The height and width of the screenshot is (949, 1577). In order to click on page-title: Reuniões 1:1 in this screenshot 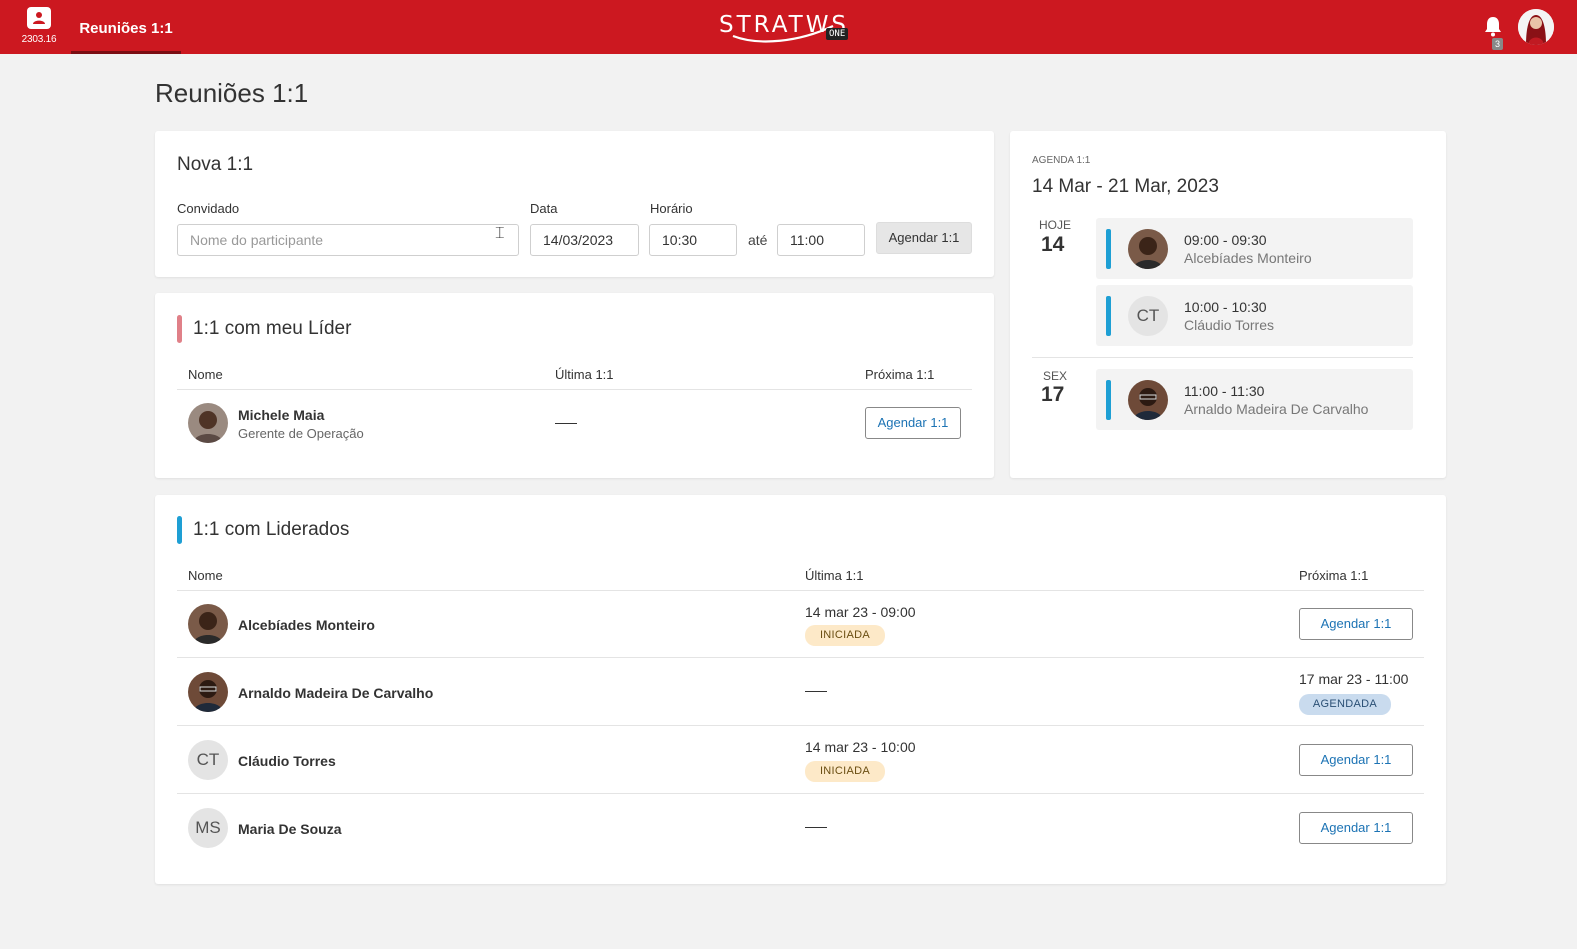, I will do `click(232, 93)`.